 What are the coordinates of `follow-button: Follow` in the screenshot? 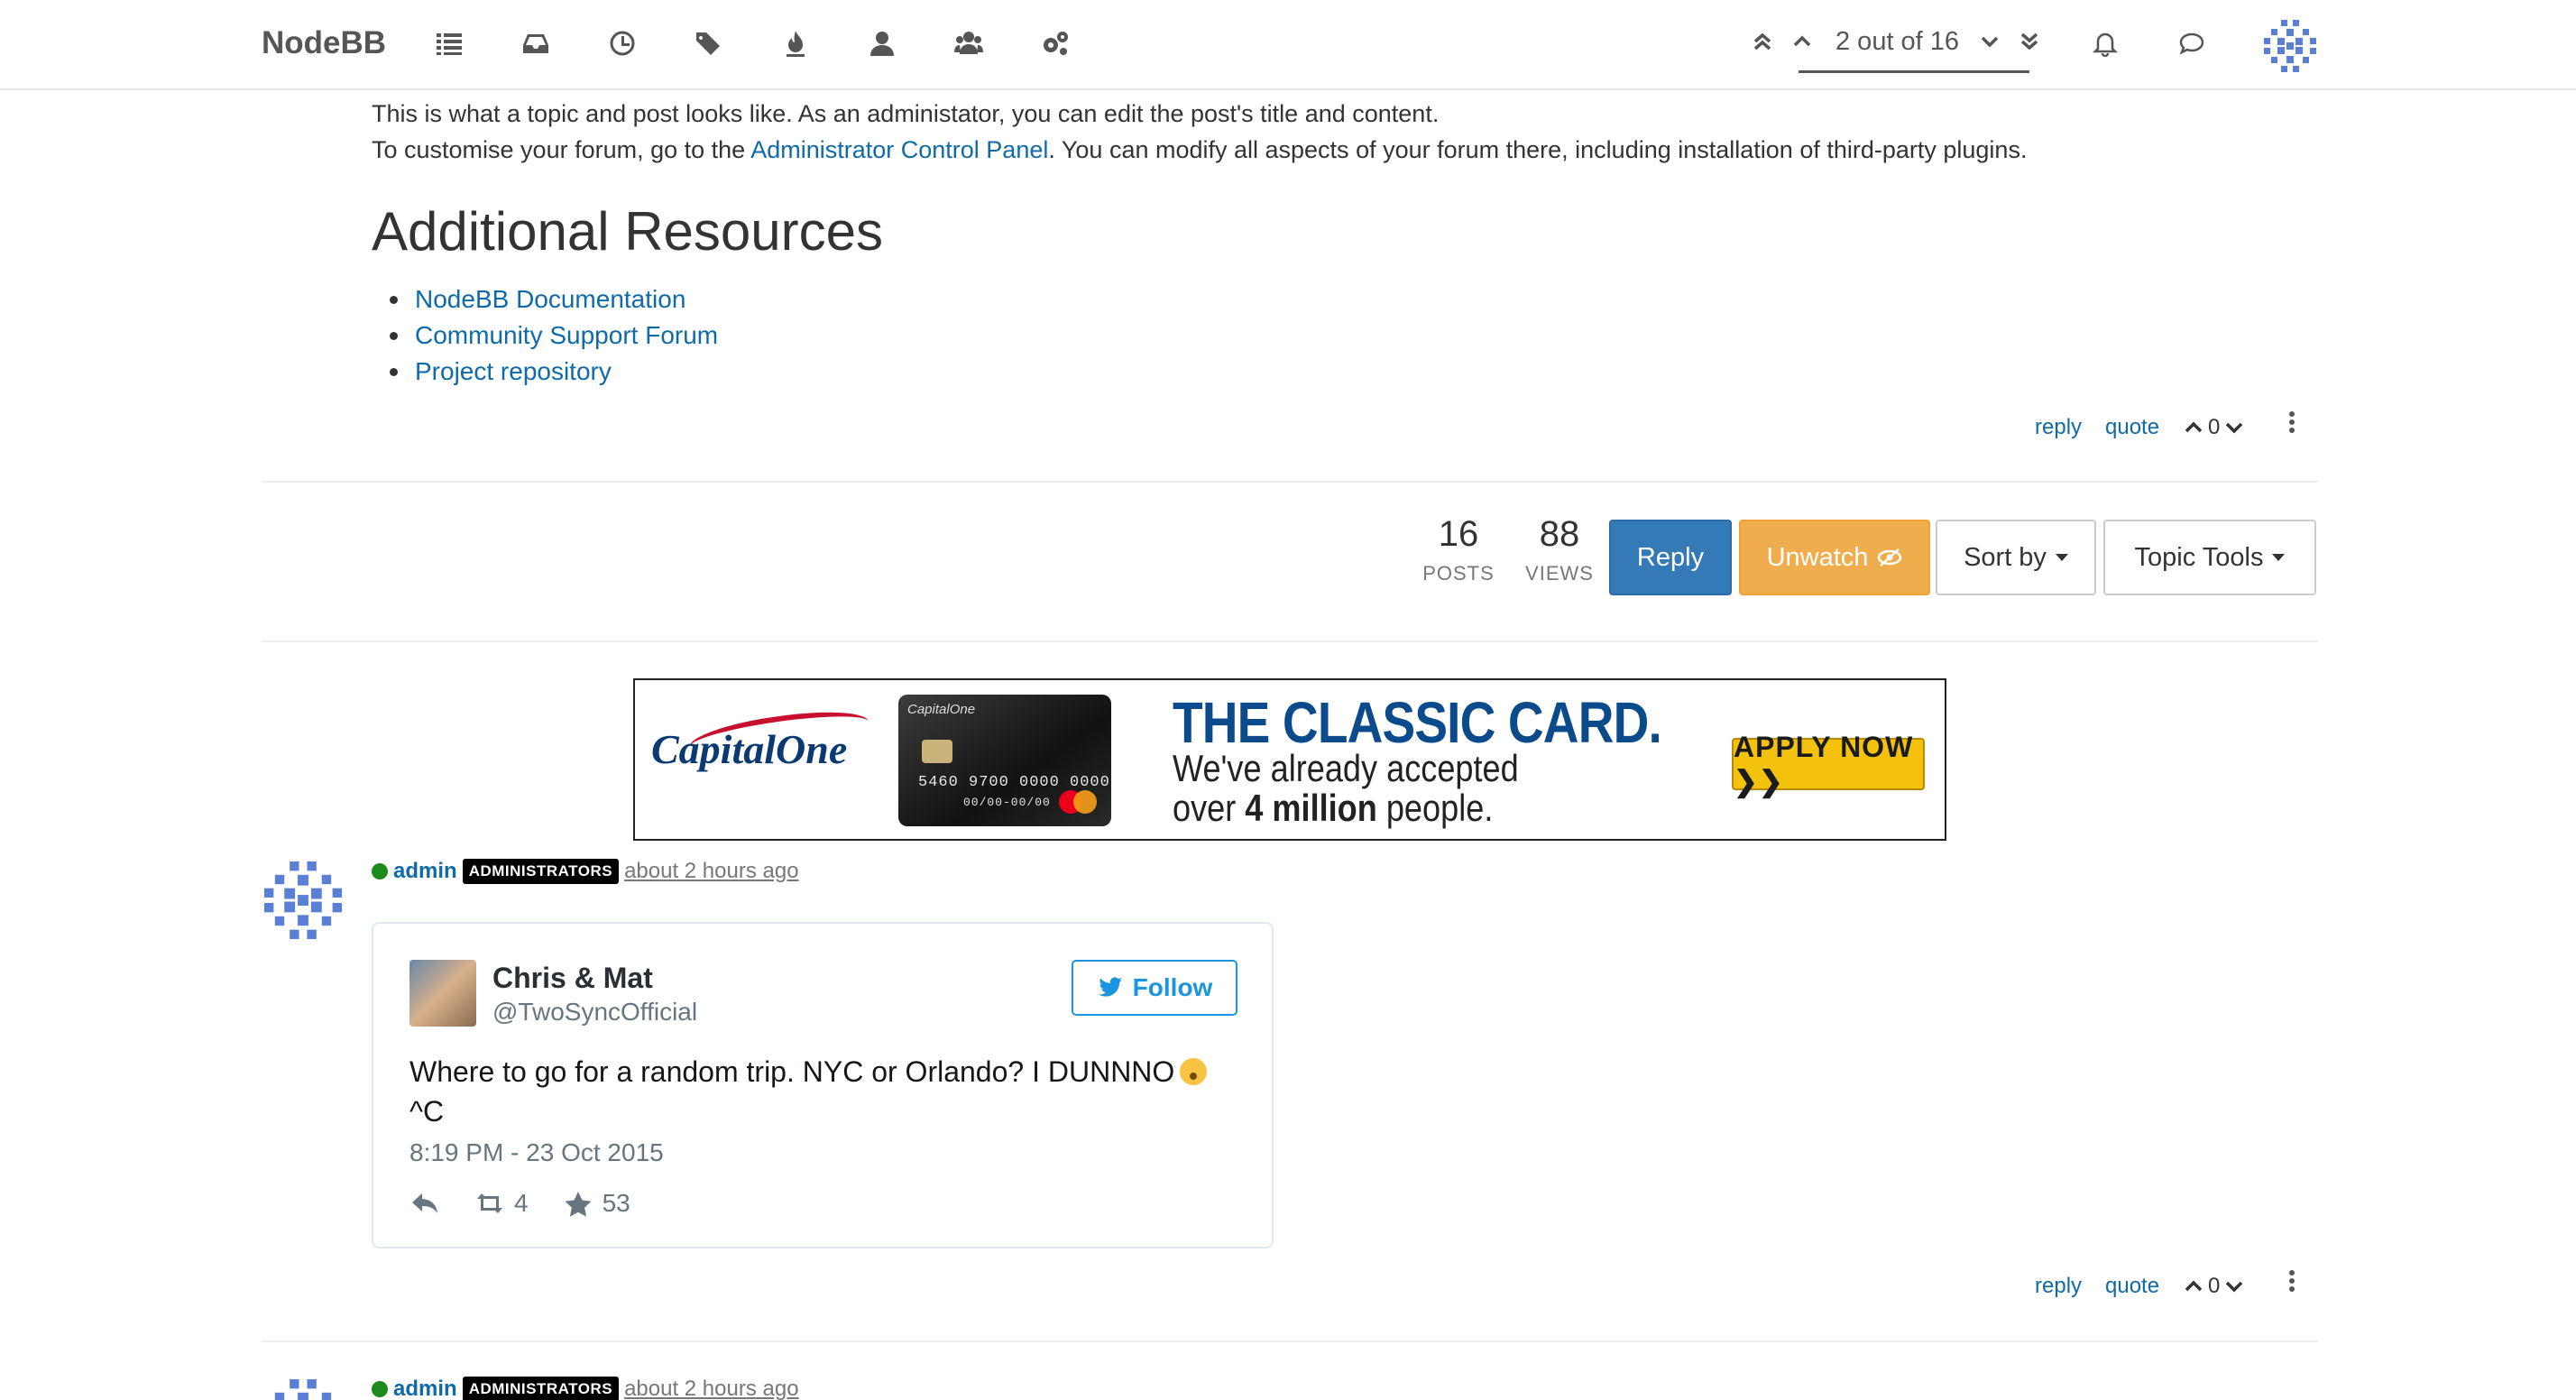 It's located at (1155, 988).